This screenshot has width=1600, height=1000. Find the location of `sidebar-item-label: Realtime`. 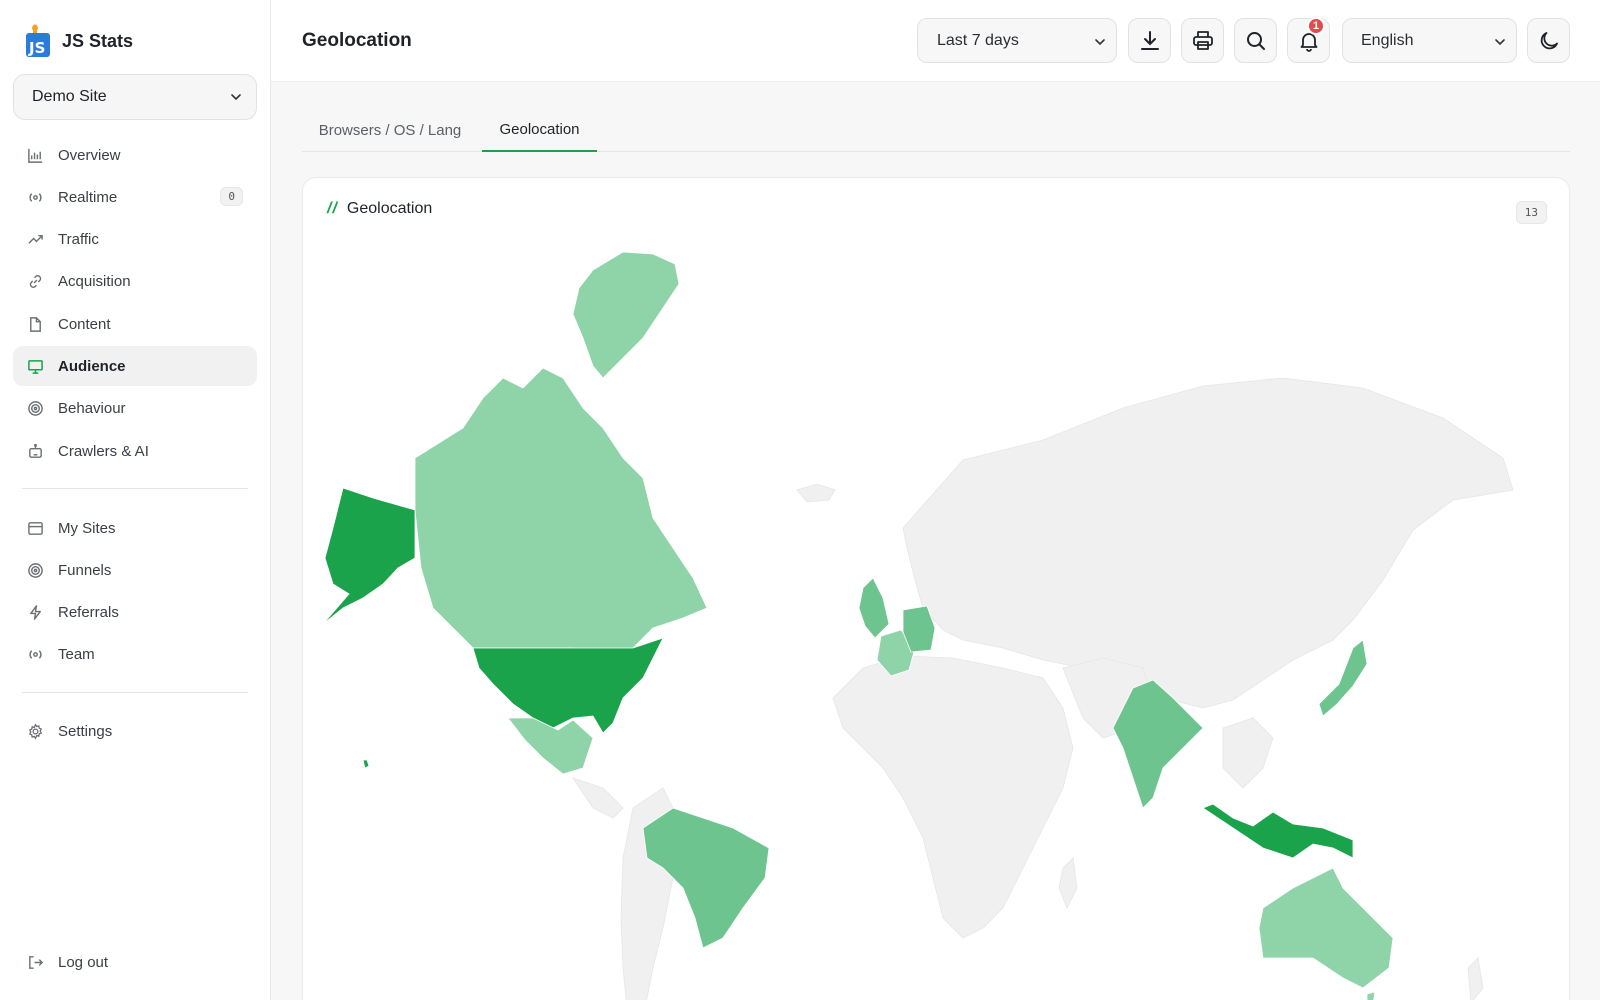

sidebar-item-label: Realtime is located at coordinates (88, 197).